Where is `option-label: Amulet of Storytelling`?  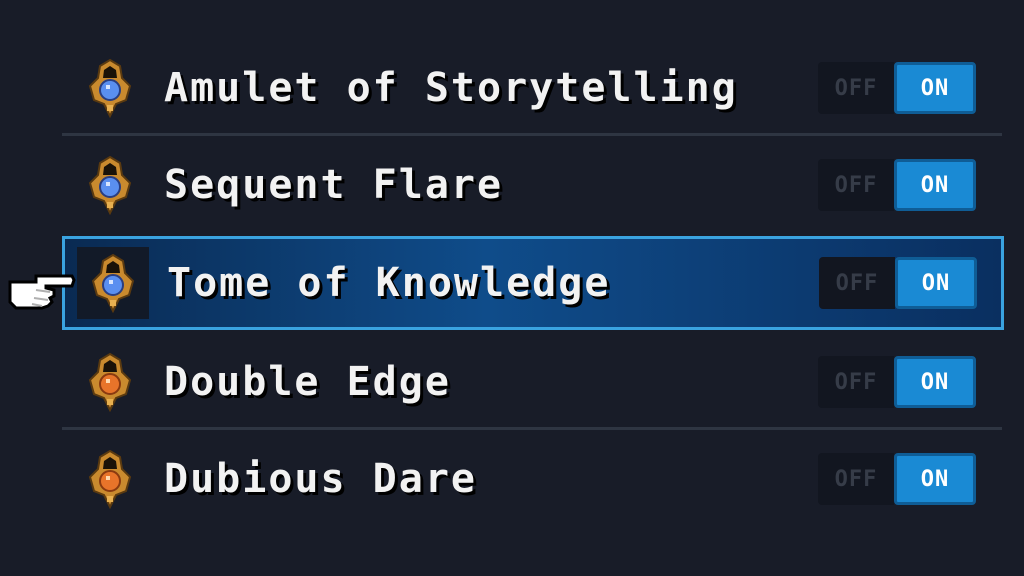
option-label: Amulet of Storytelling is located at coordinates (451, 88).